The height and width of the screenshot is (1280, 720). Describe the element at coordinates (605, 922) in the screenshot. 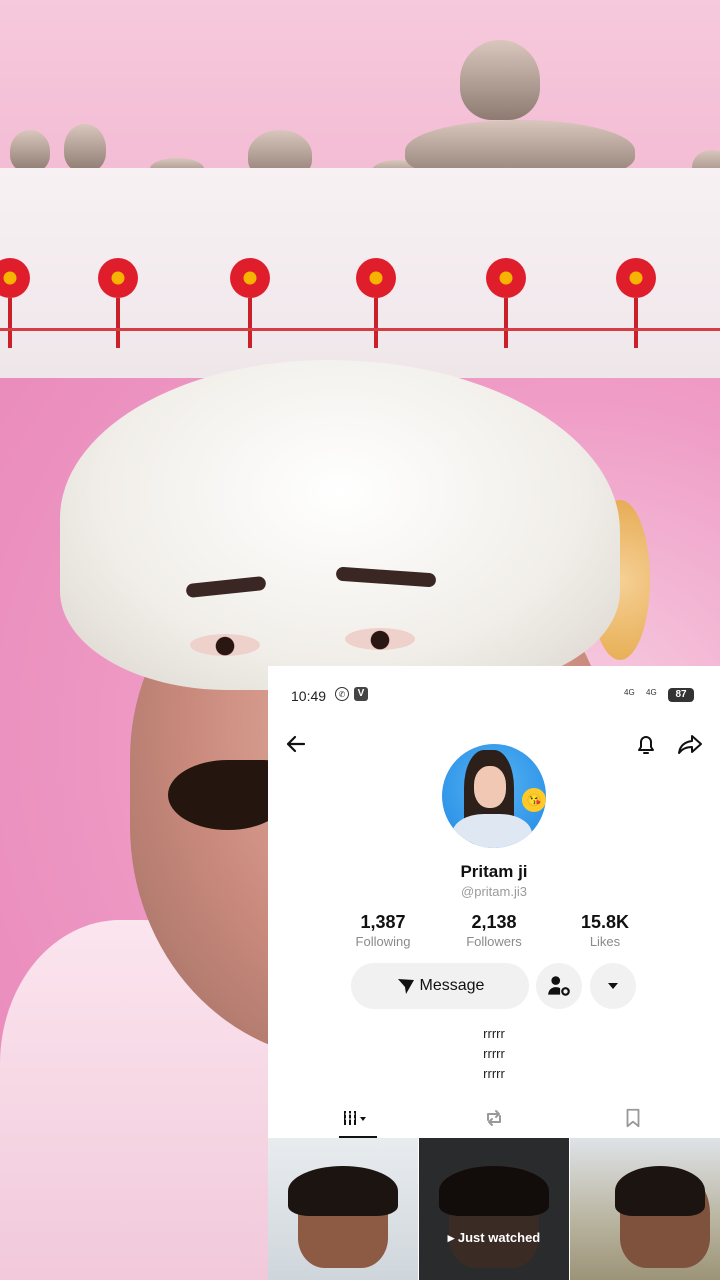

I see `stat-value: 15.8K` at that location.